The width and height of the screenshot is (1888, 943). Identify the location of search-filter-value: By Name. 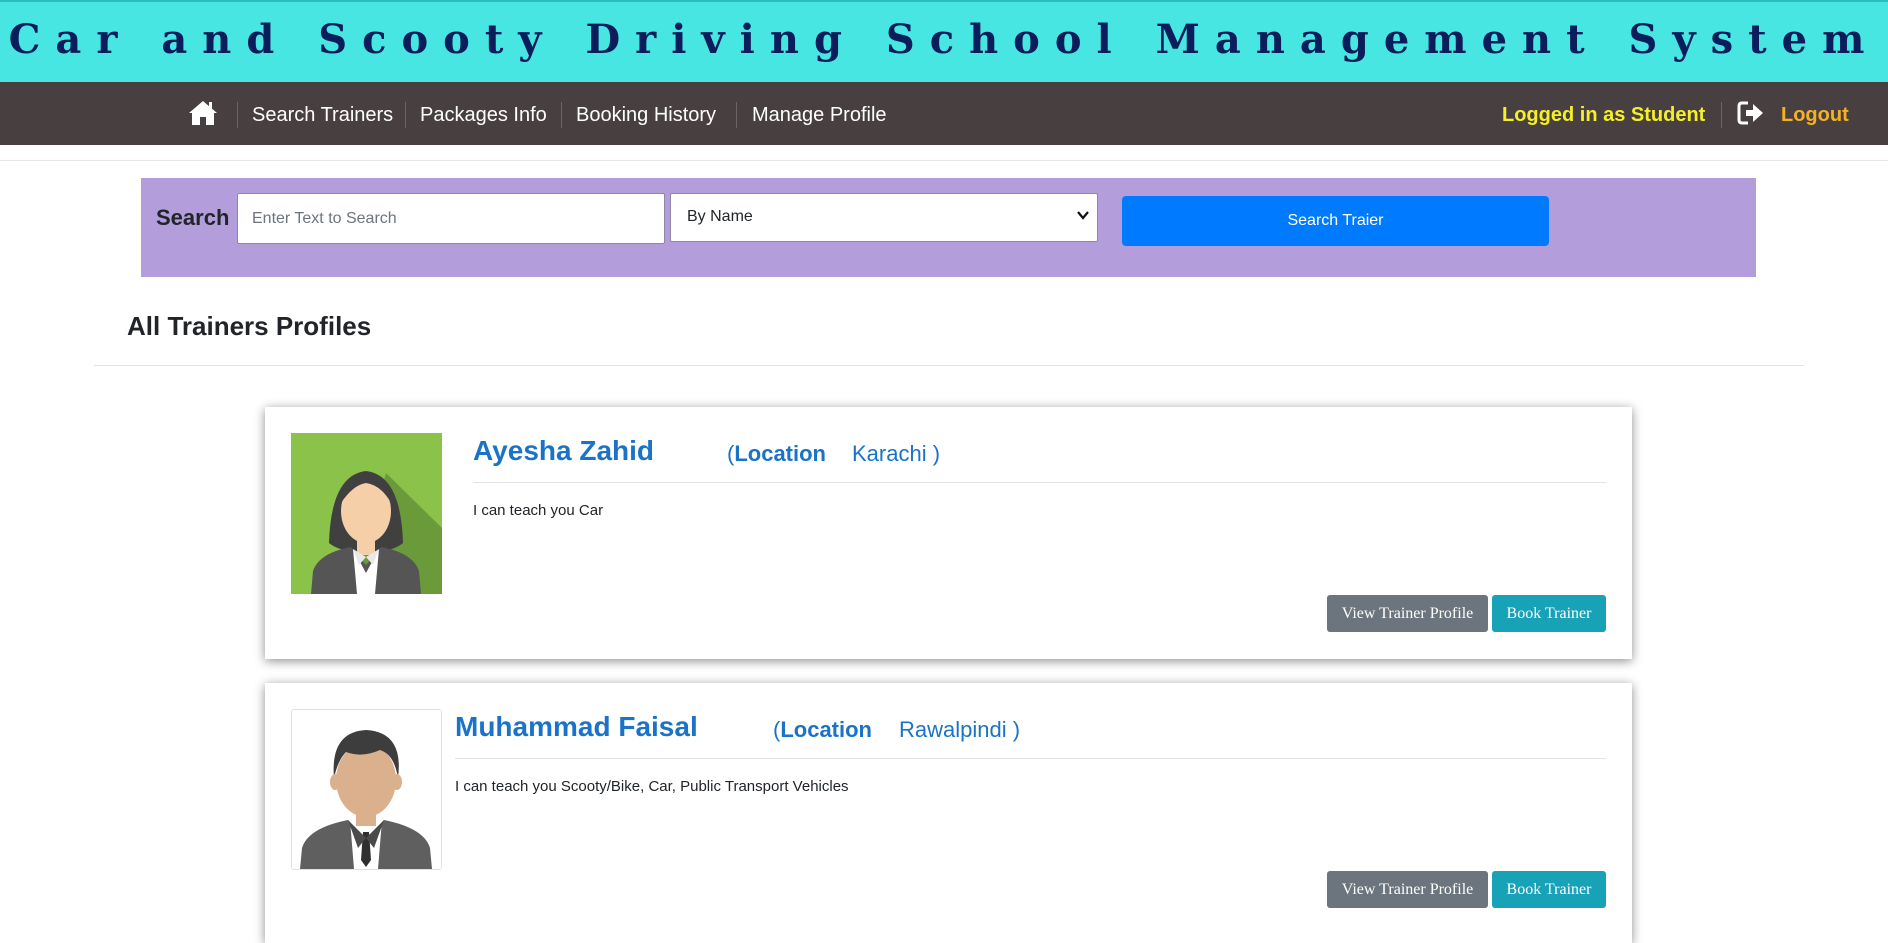
(720, 216).